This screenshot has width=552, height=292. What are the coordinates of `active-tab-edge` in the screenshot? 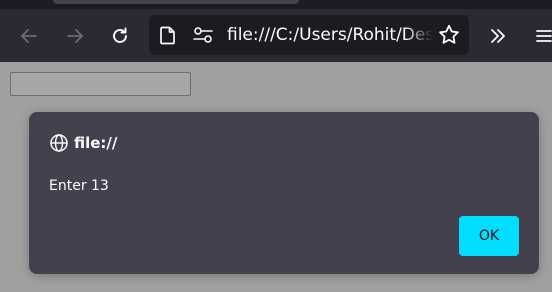 It's located at (176, 2).